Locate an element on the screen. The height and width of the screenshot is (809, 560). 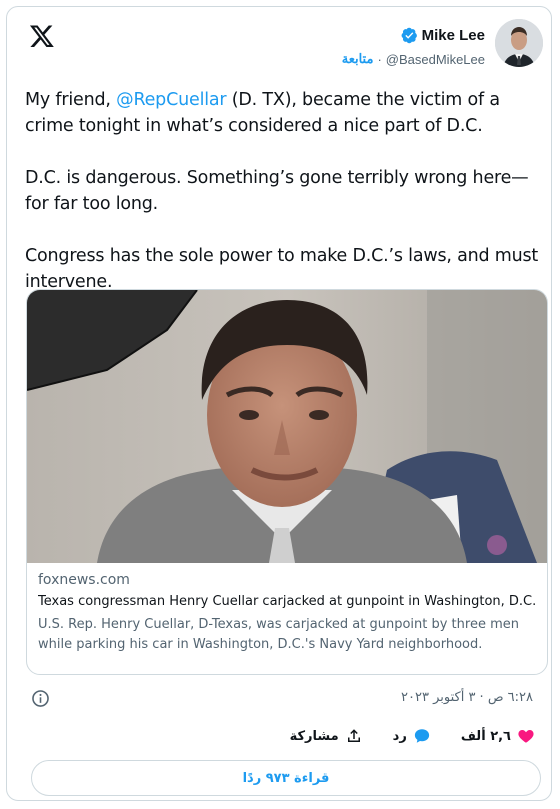
link-domain: foxnews.com is located at coordinates (84, 580).